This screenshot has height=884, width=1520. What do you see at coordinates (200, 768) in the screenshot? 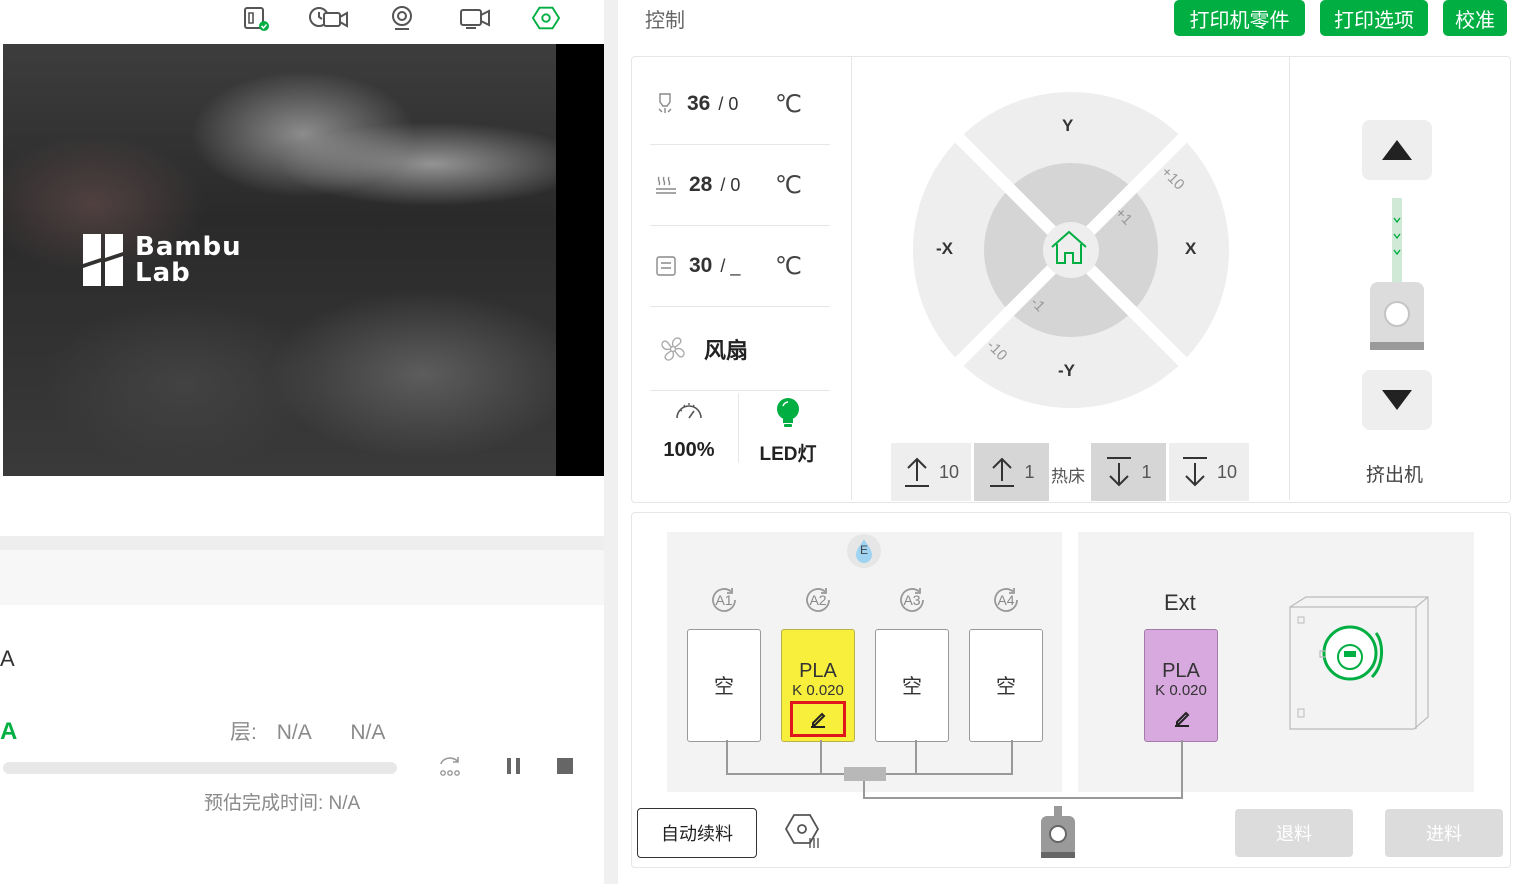
I see `print-progress-bar` at bounding box center [200, 768].